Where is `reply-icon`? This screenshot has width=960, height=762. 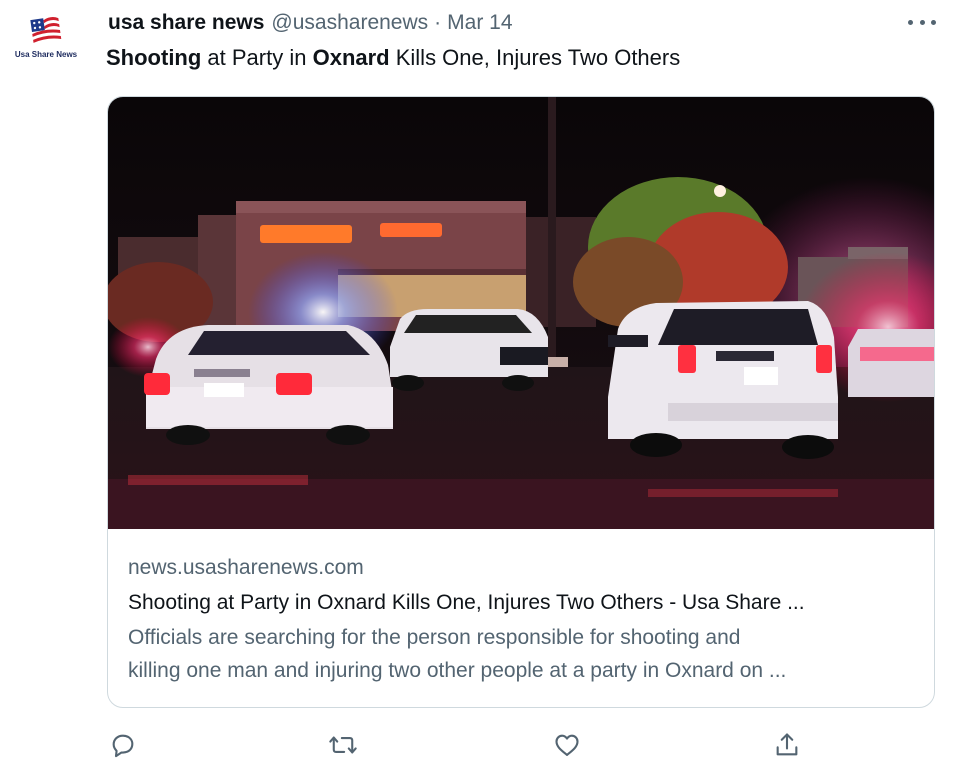 reply-icon is located at coordinates (123, 745).